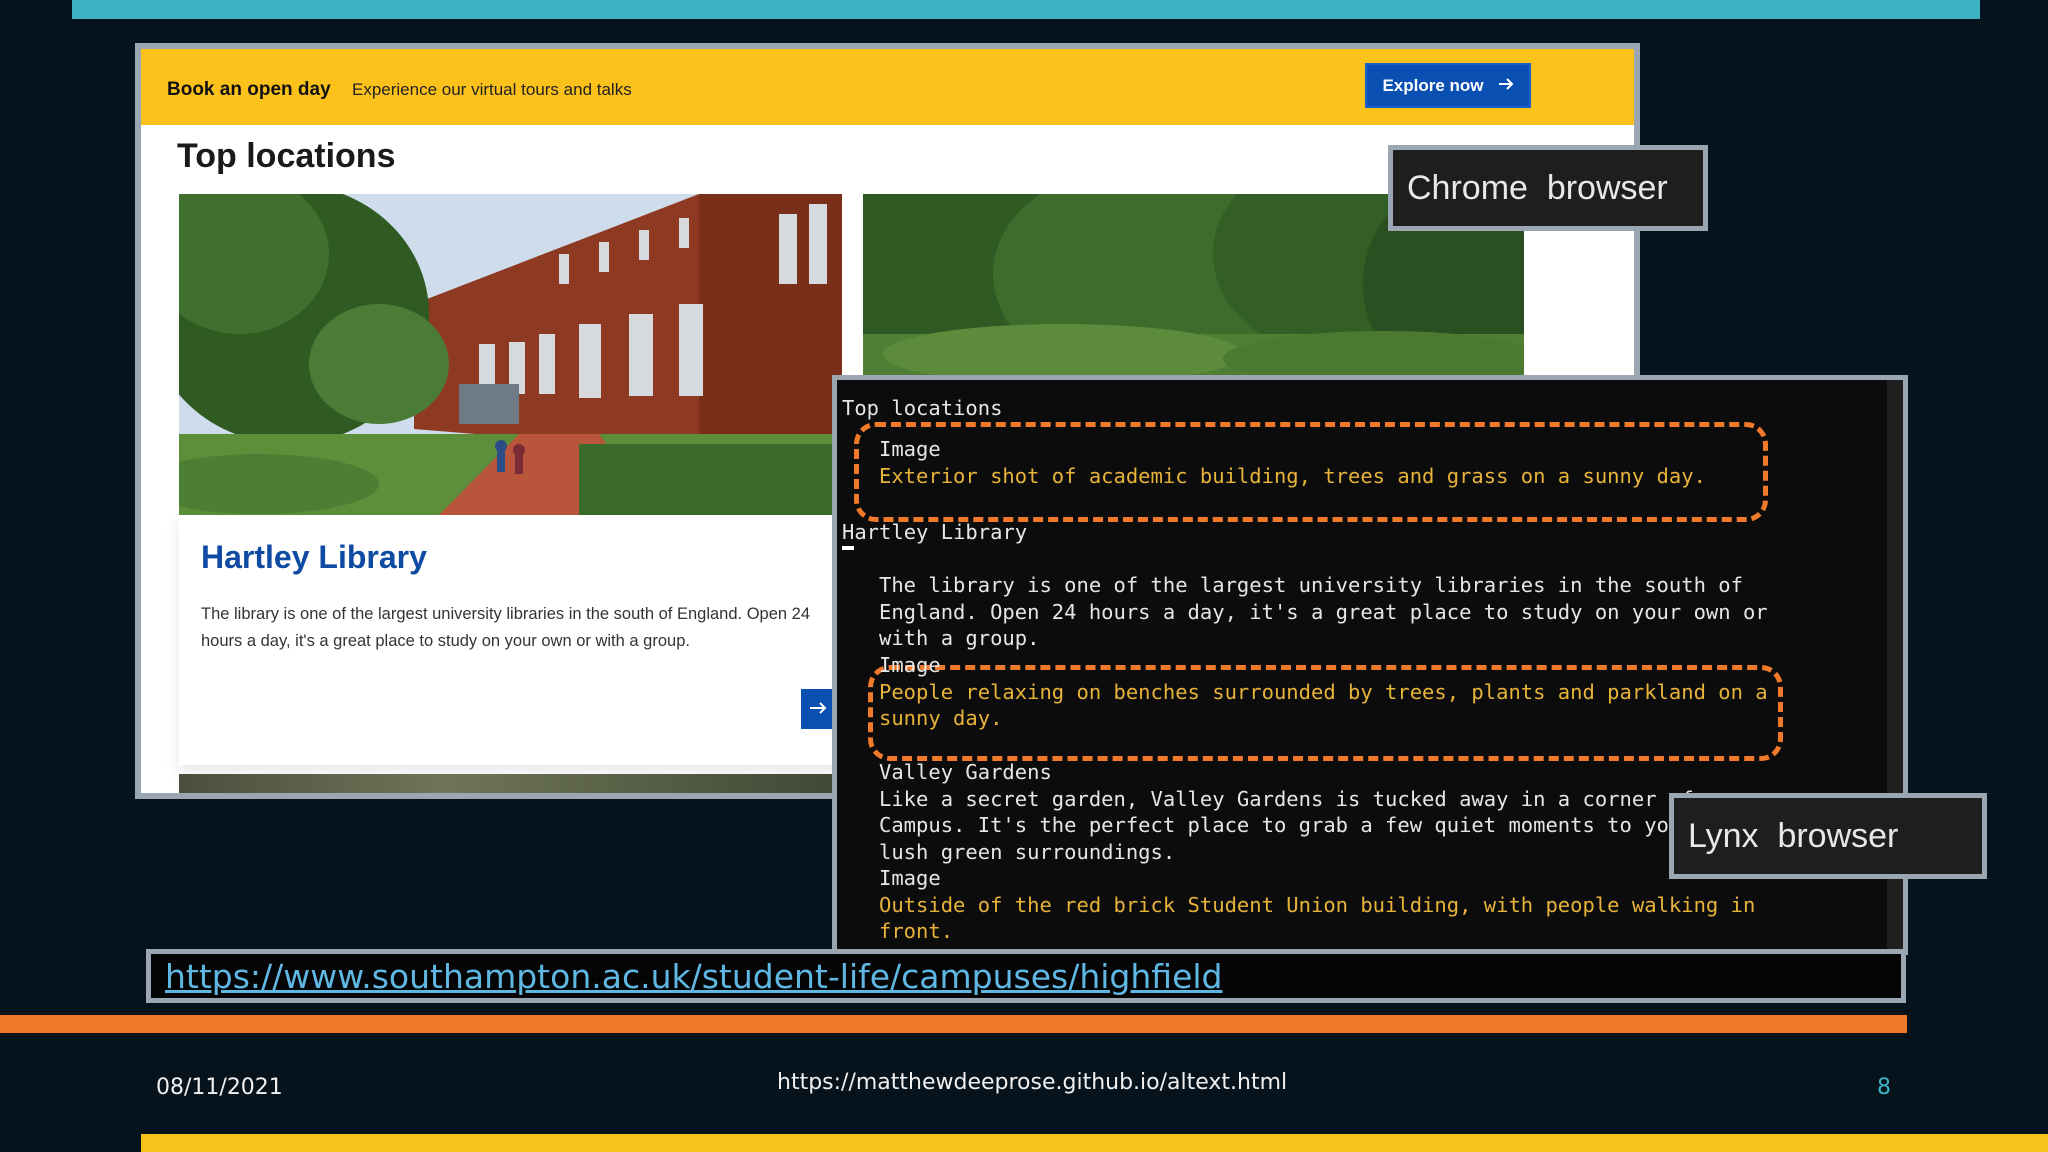 The width and height of the screenshot is (2048, 1152). Describe the element at coordinates (219, 1087) in the screenshot. I see `slide-date: 08/11/2021` at that location.